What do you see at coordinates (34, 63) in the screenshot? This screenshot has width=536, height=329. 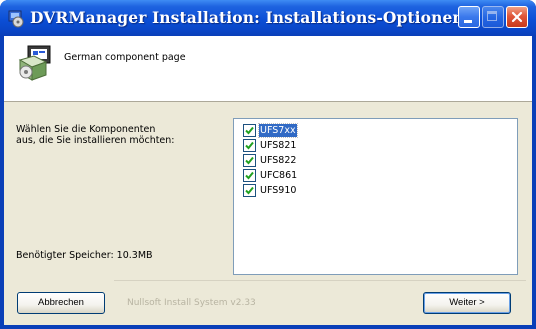 I see `installer-box-icon` at bounding box center [34, 63].